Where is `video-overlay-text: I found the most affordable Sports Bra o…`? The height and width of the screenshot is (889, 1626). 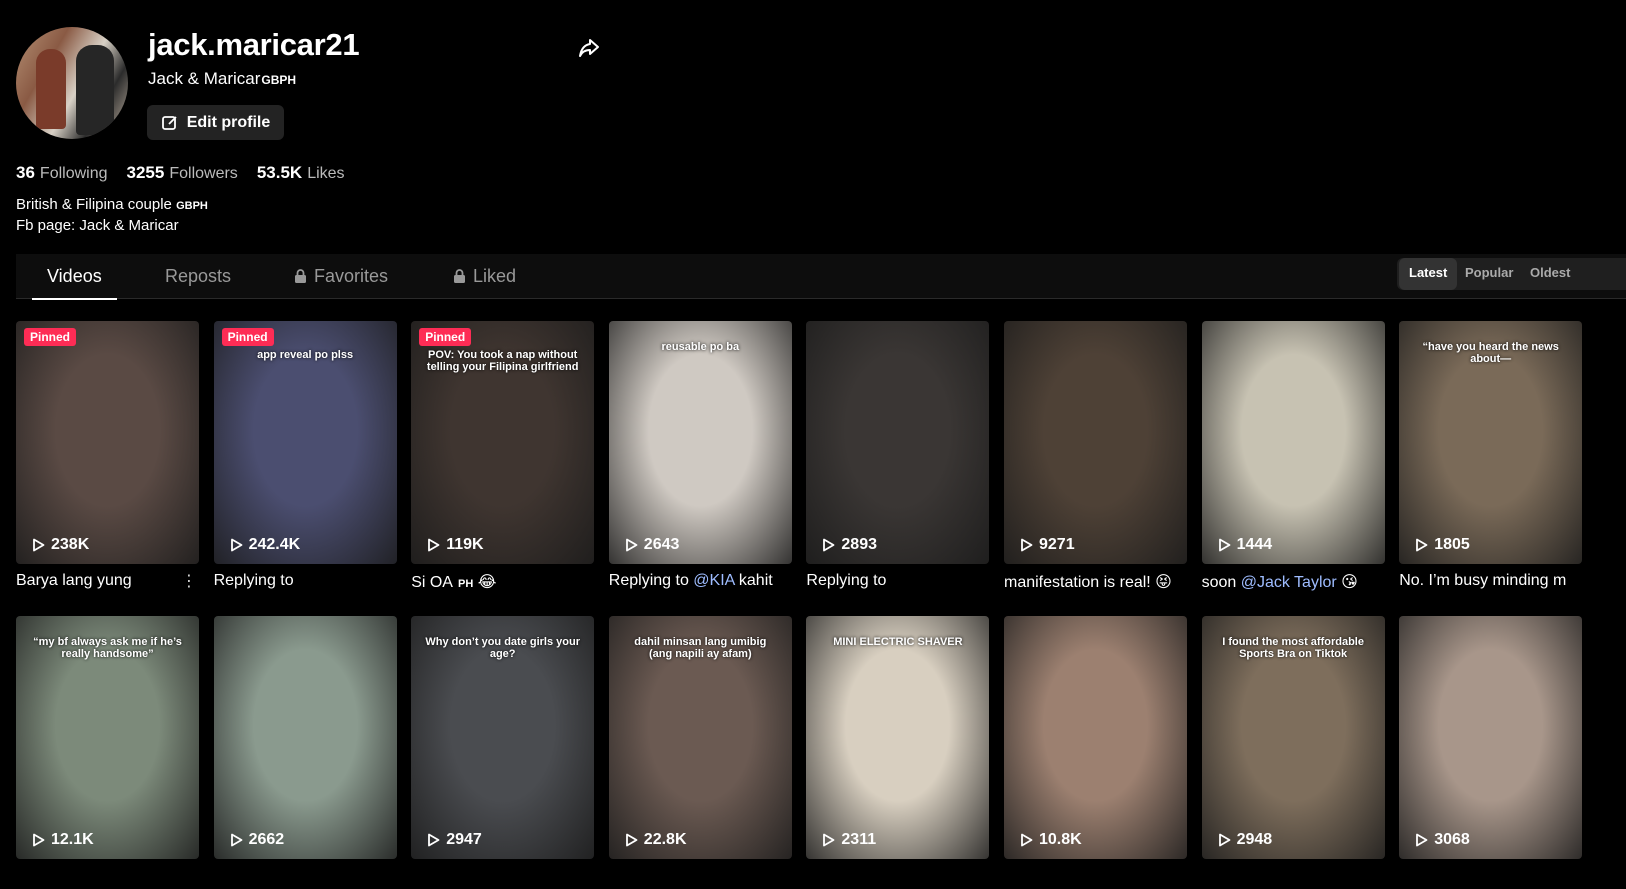 video-overlay-text: I found the most affordable Sports Bra o… is located at coordinates (1293, 648).